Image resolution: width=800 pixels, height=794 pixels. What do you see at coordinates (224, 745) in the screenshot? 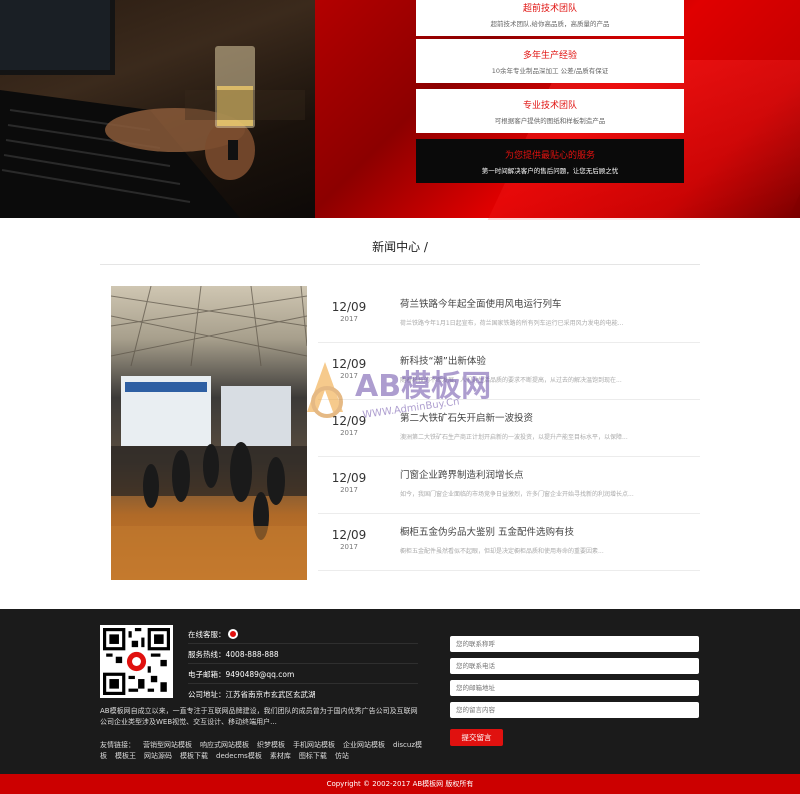
I see `friend-link: 响应式网站模板` at bounding box center [224, 745].